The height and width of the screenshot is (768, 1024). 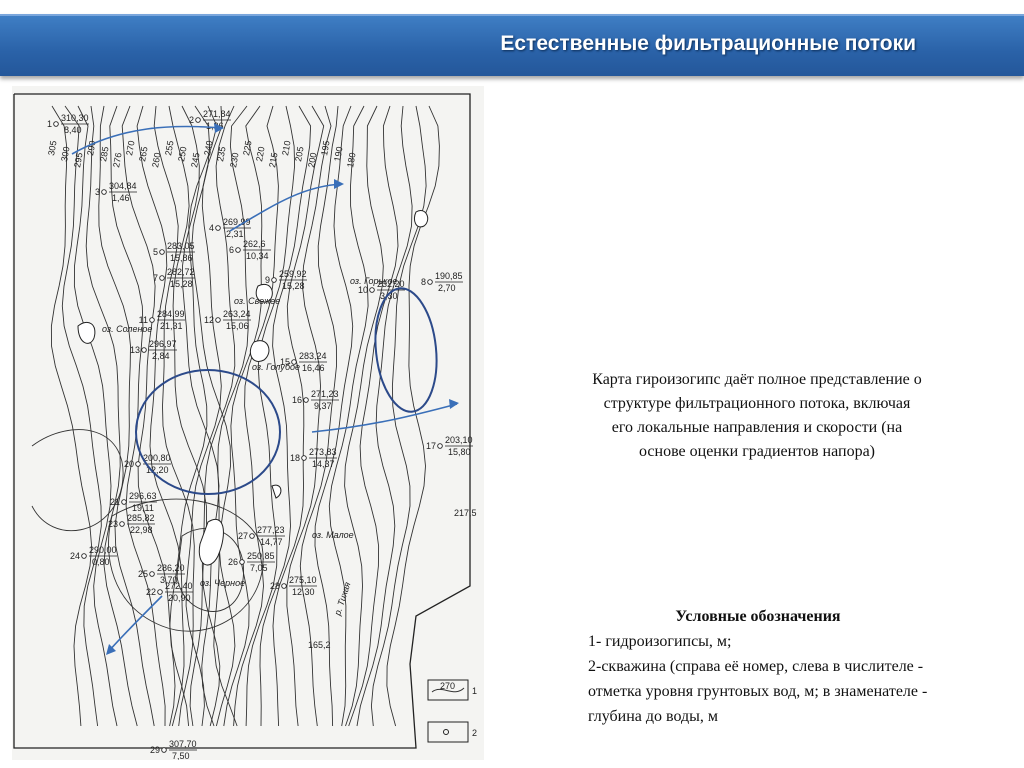 What do you see at coordinates (474, 691) in the screenshot?
I see `legend-key-1: 1` at bounding box center [474, 691].